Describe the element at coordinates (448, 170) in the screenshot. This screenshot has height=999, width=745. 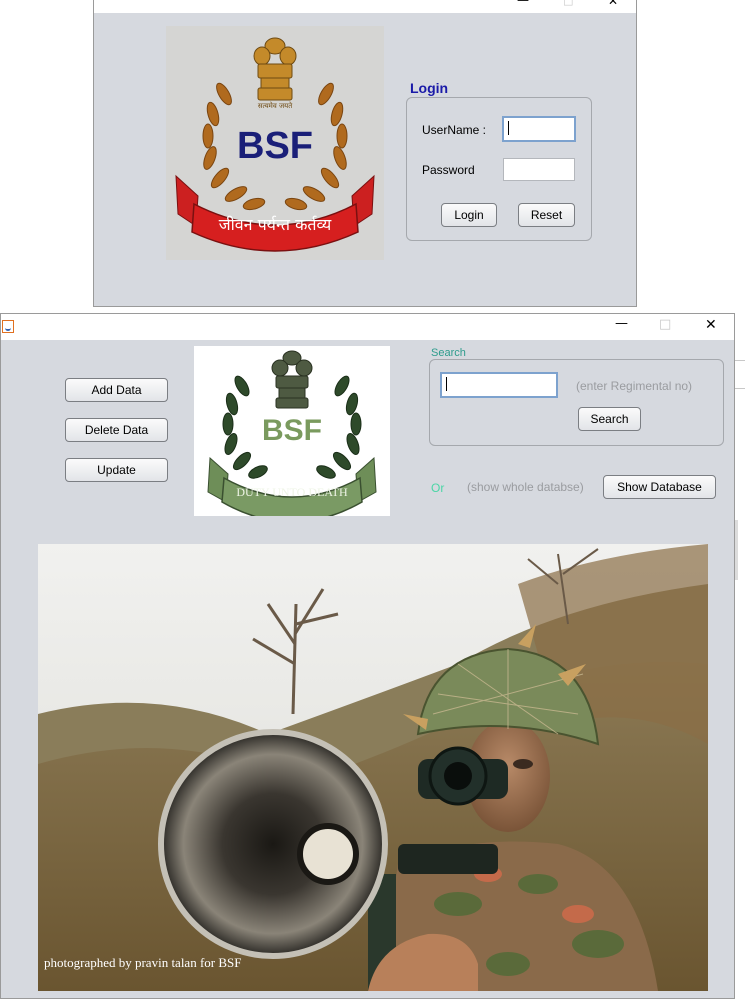
I see `password-label: Password` at that location.